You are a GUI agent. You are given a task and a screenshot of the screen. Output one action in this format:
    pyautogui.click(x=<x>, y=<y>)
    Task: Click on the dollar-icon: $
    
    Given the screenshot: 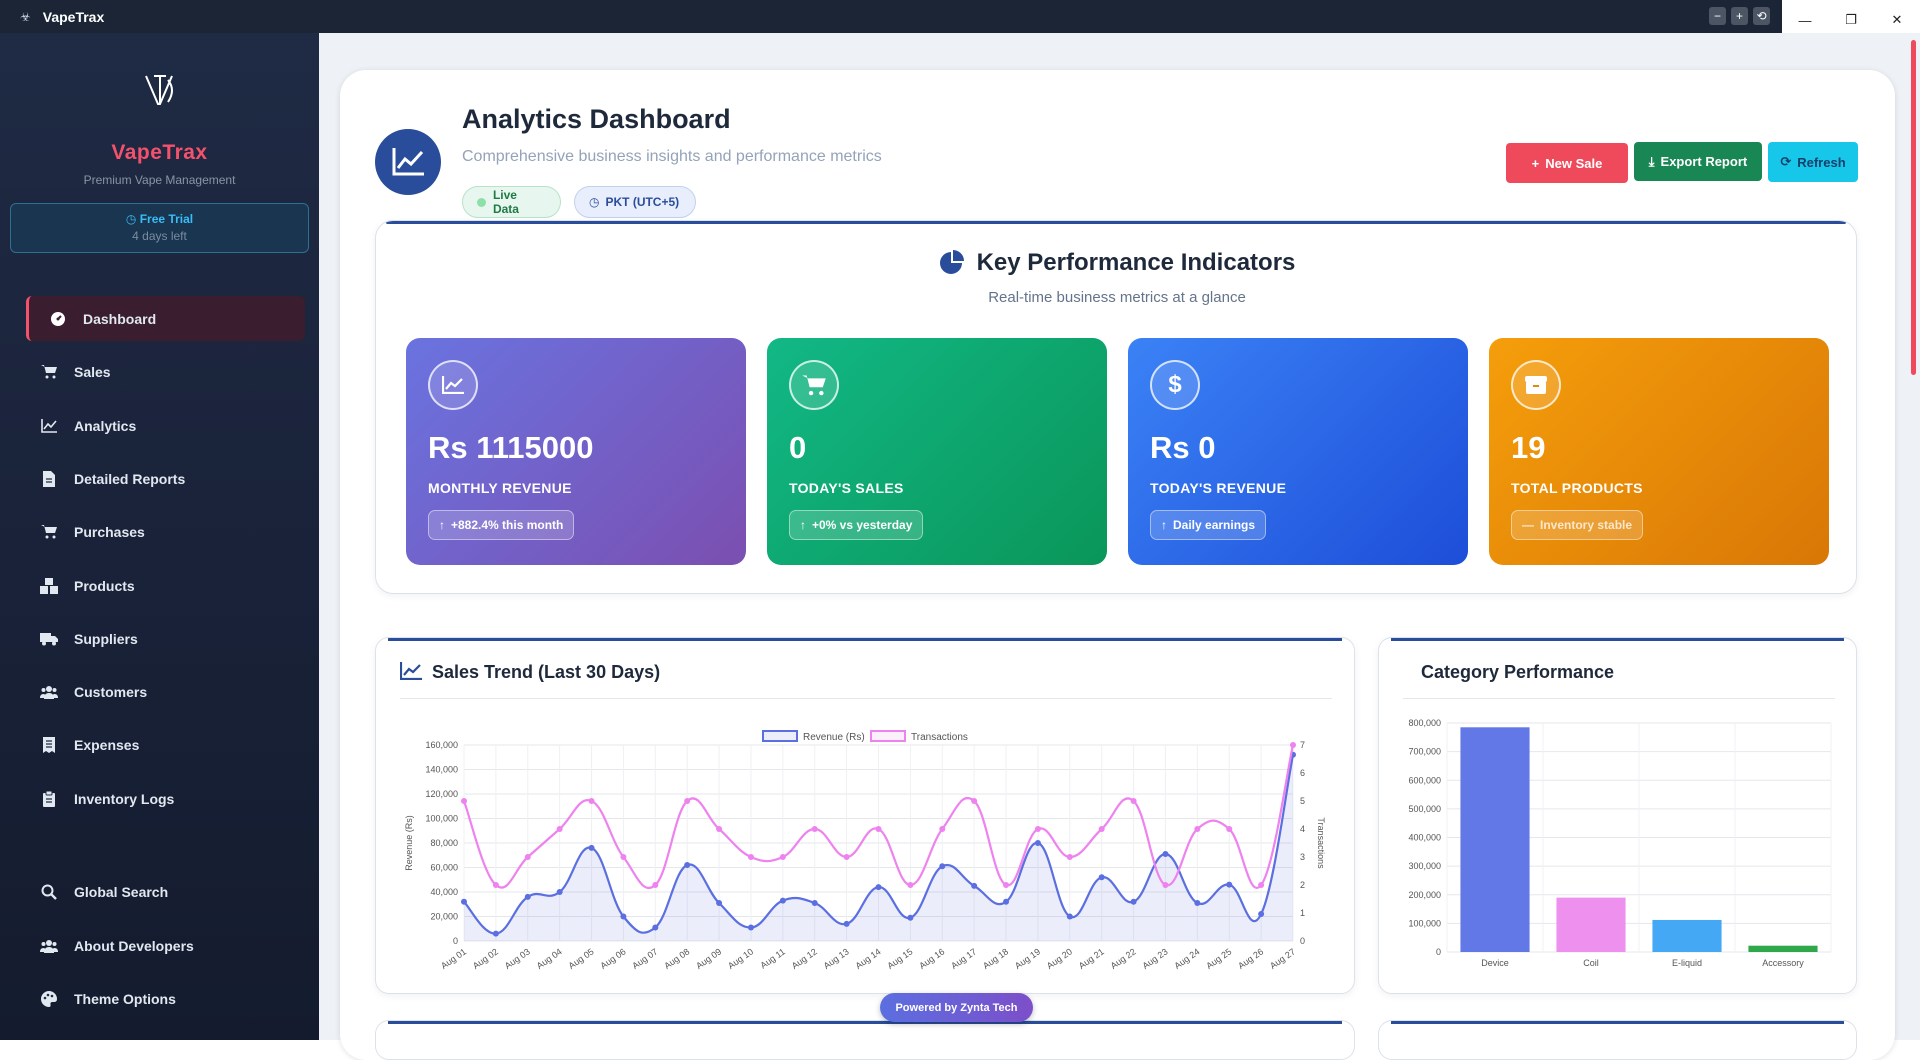 What is the action you would take?
    pyautogui.click(x=1175, y=385)
    